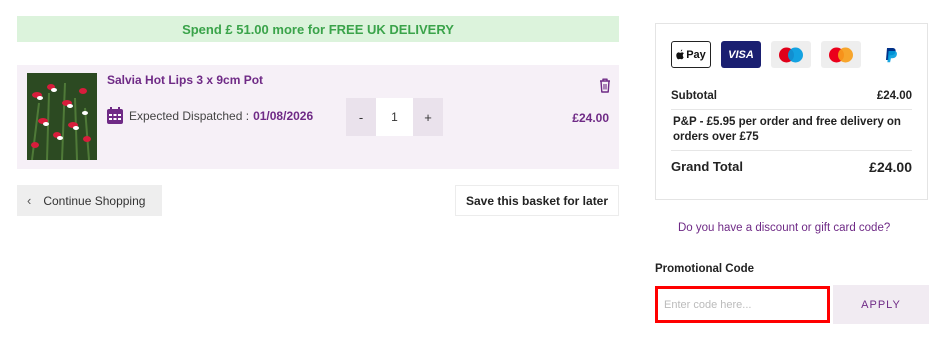 The width and height of the screenshot is (950, 345). What do you see at coordinates (115, 115) in the screenshot?
I see `calendar-icon` at bounding box center [115, 115].